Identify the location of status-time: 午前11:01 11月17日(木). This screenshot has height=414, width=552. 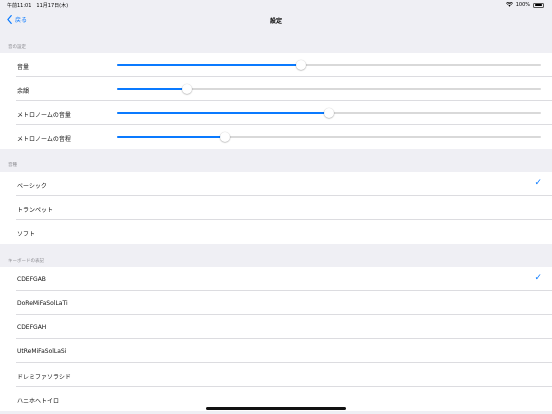
(38, 6).